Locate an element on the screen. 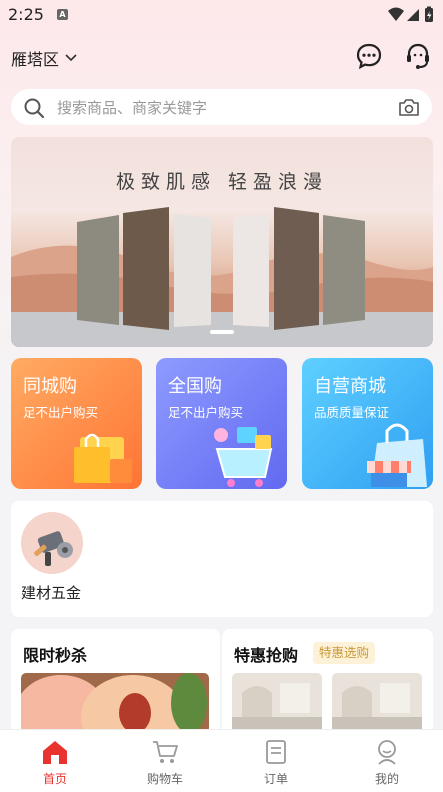 The width and height of the screenshot is (443, 792). category-item-building-materials is located at coordinates (52, 543).